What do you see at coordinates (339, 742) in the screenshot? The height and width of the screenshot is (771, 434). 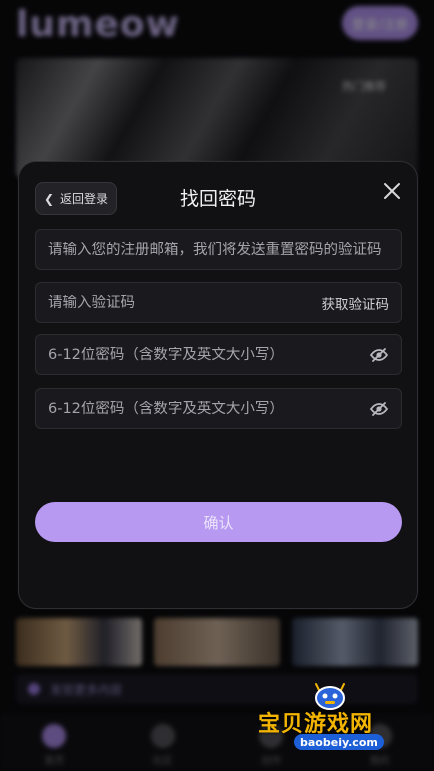 I see `watermark-url: baobeiy.com` at bounding box center [339, 742].